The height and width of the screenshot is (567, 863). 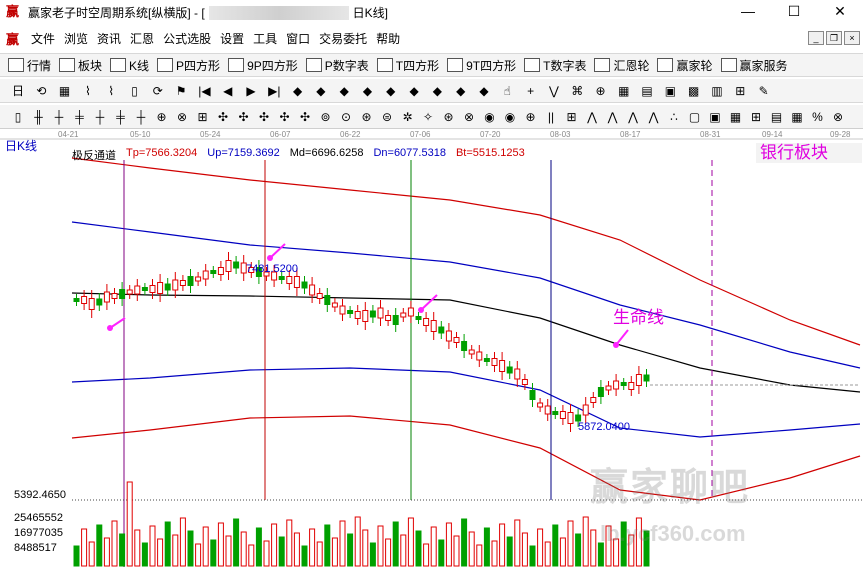 I want to click on toolbar2_icons-tool-icon: ▤, so click(x=647, y=91).